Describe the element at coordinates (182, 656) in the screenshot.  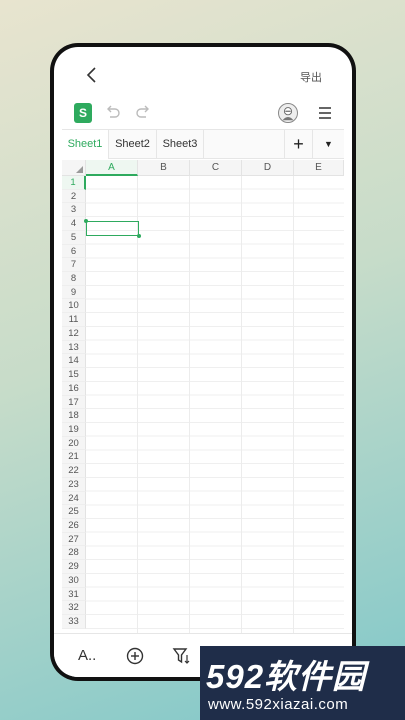
I see `filter-icon` at that location.